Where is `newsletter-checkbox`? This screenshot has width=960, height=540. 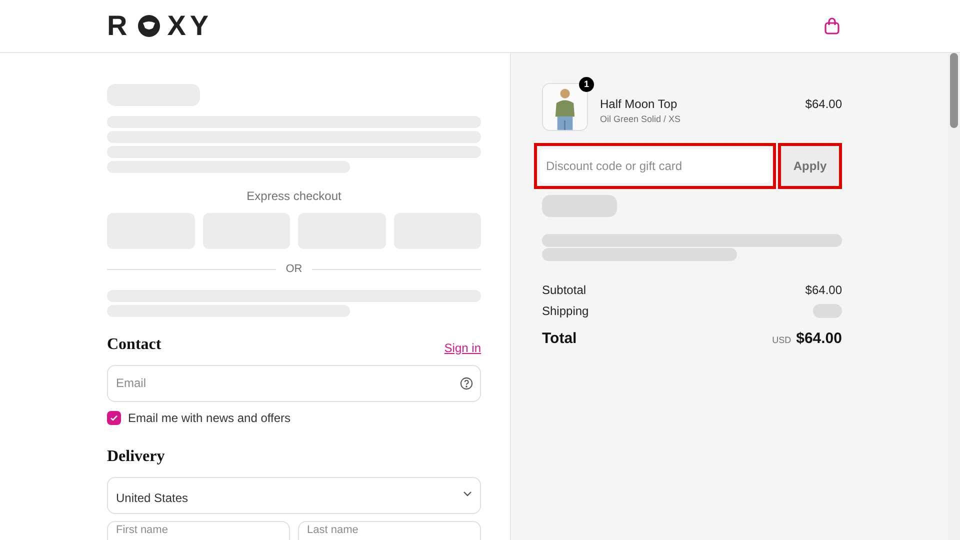
newsletter-checkbox is located at coordinates (114, 417).